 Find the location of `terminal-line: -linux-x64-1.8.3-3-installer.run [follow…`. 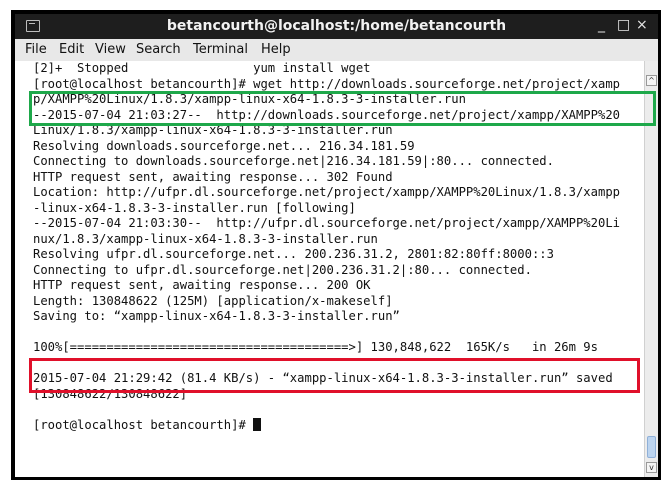

terminal-line: -linux-x64-1.8.3-3-installer.run [follow… is located at coordinates (194, 207).